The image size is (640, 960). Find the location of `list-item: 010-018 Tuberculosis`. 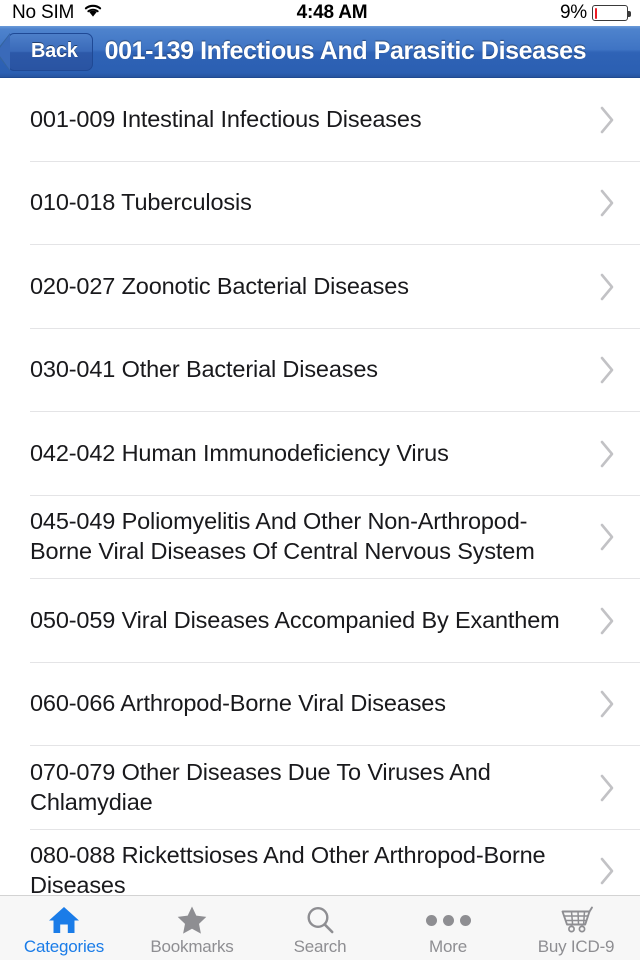

list-item: 010-018 Tuberculosis is located at coordinates (320, 203).